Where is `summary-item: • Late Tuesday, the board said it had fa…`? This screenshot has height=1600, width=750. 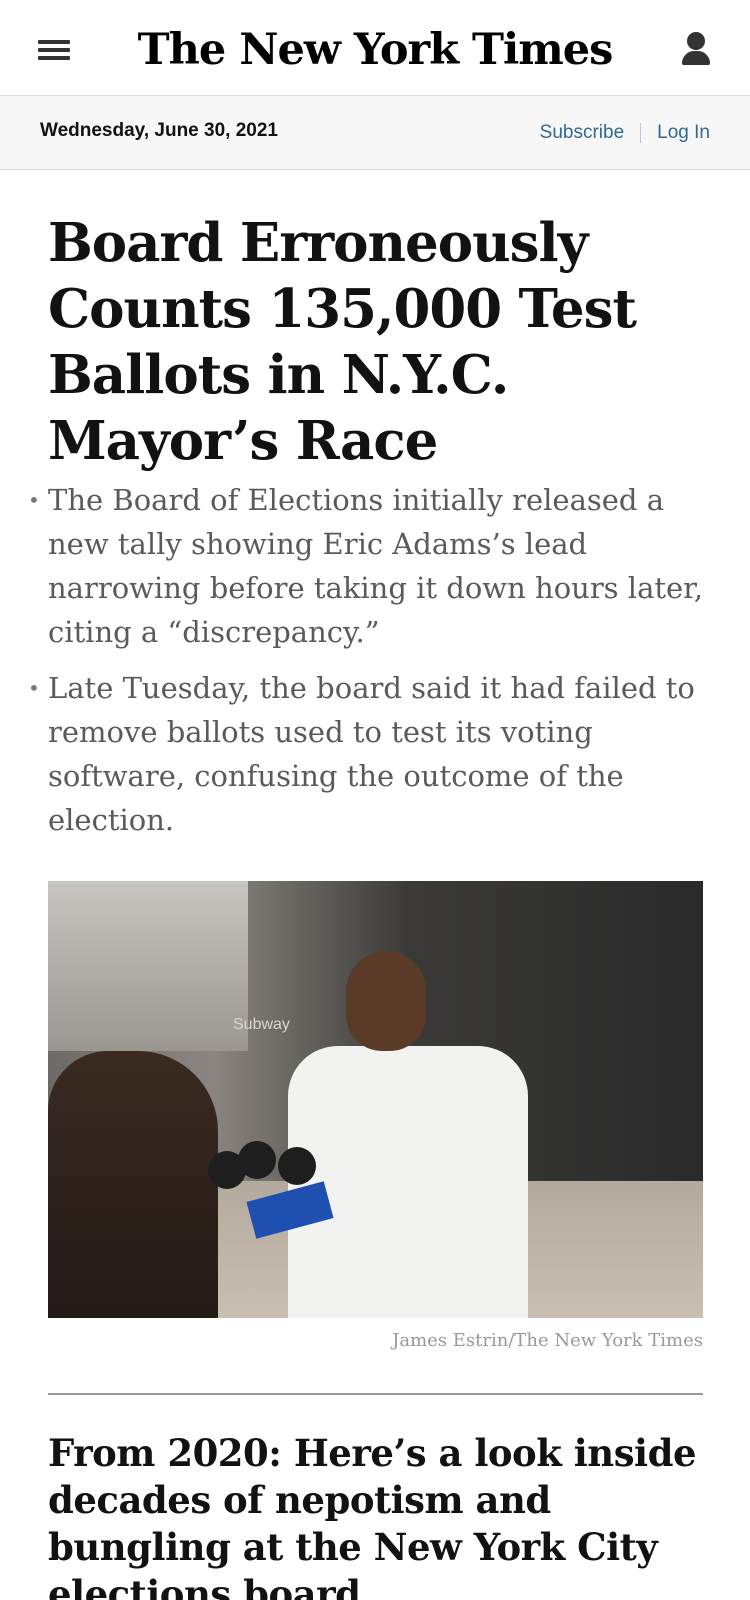
summary-item: • Late Tuesday, the board said it had fa… is located at coordinates (368, 754).